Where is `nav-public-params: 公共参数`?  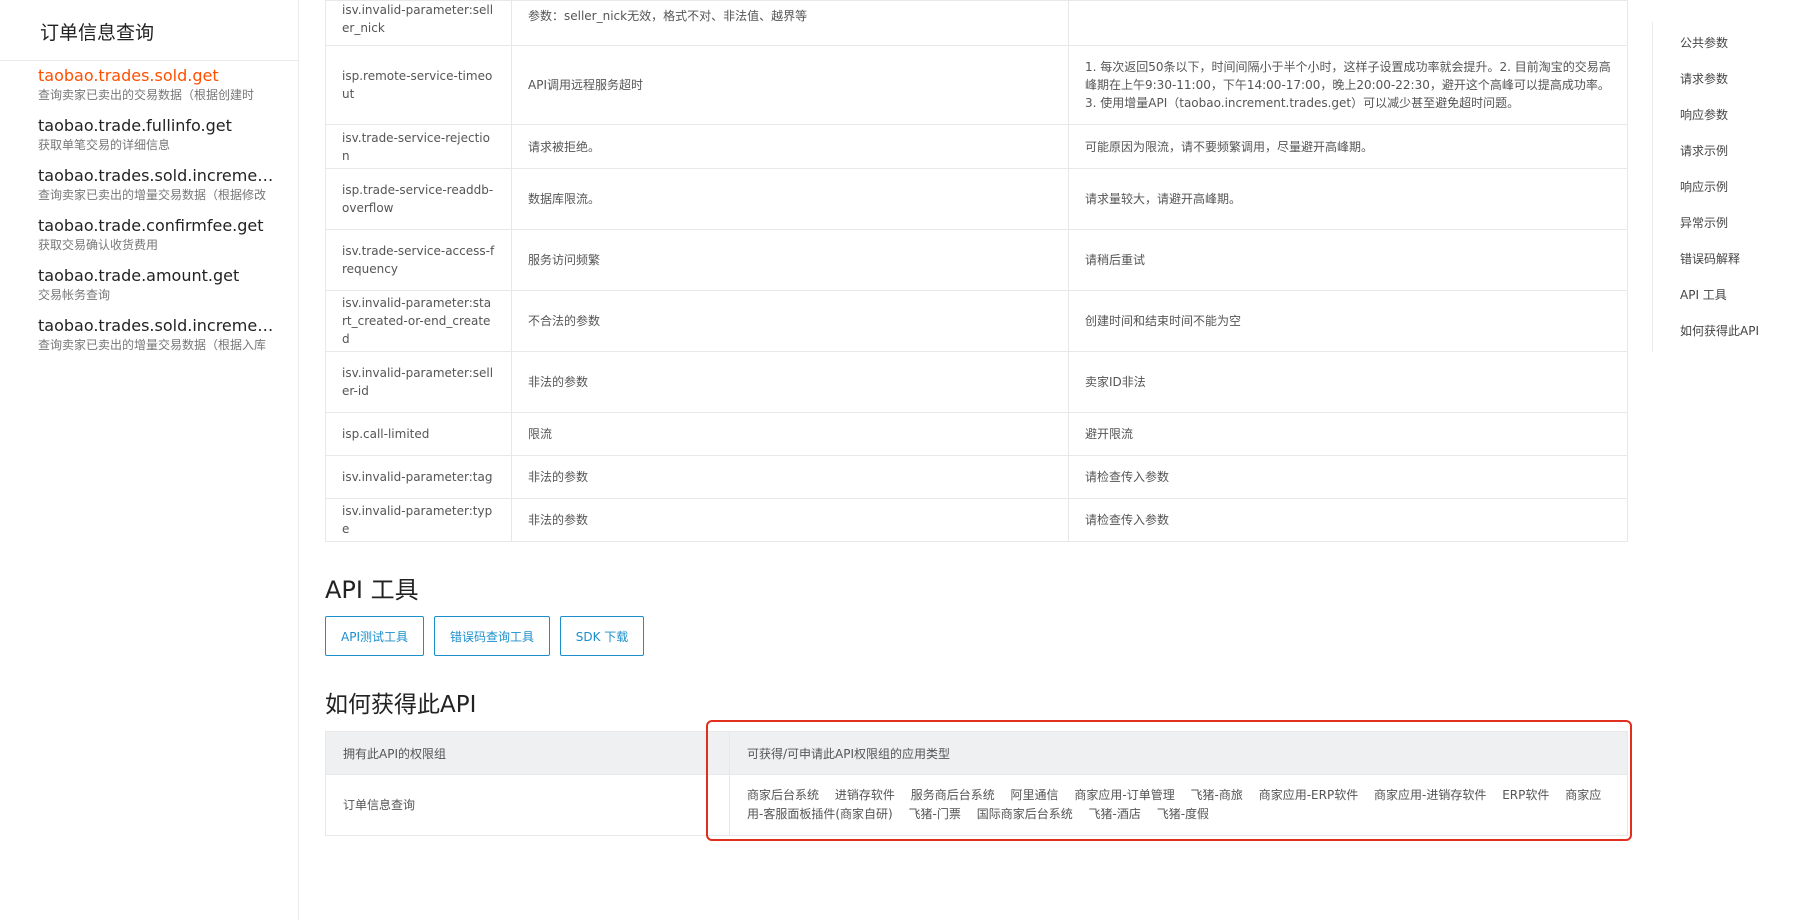 nav-public-params: 公共参数 is located at coordinates (1704, 42).